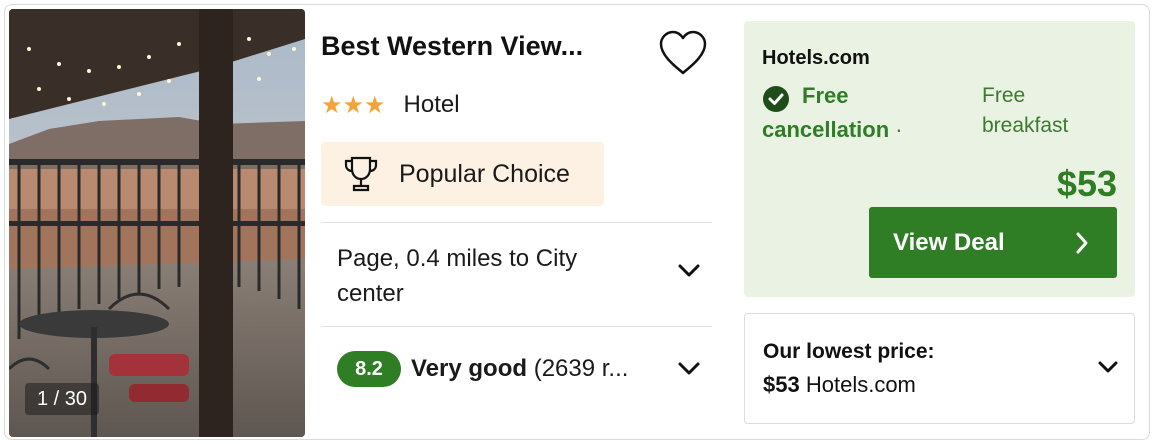 This screenshot has height=444, width=1154. What do you see at coordinates (369, 369) in the screenshot?
I see `rating-score-badge: 8.2` at bounding box center [369, 369].